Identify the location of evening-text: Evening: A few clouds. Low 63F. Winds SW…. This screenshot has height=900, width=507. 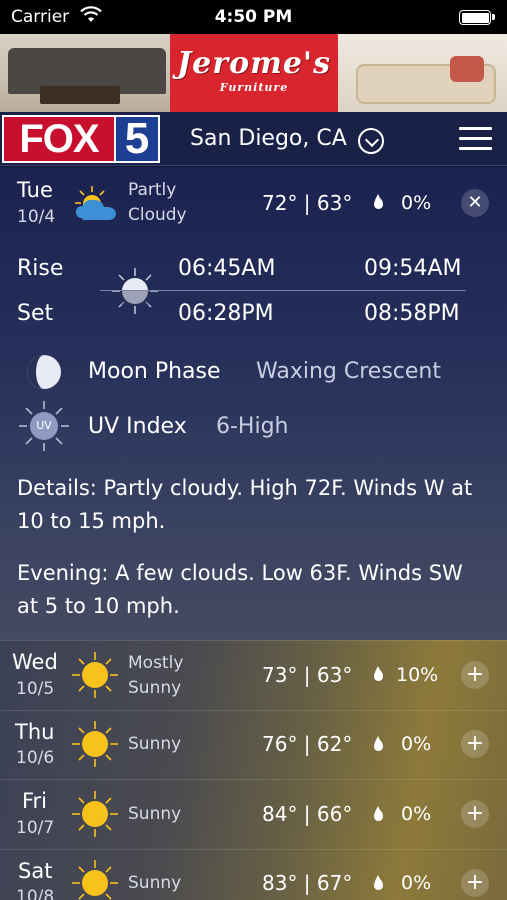
(240, 589).